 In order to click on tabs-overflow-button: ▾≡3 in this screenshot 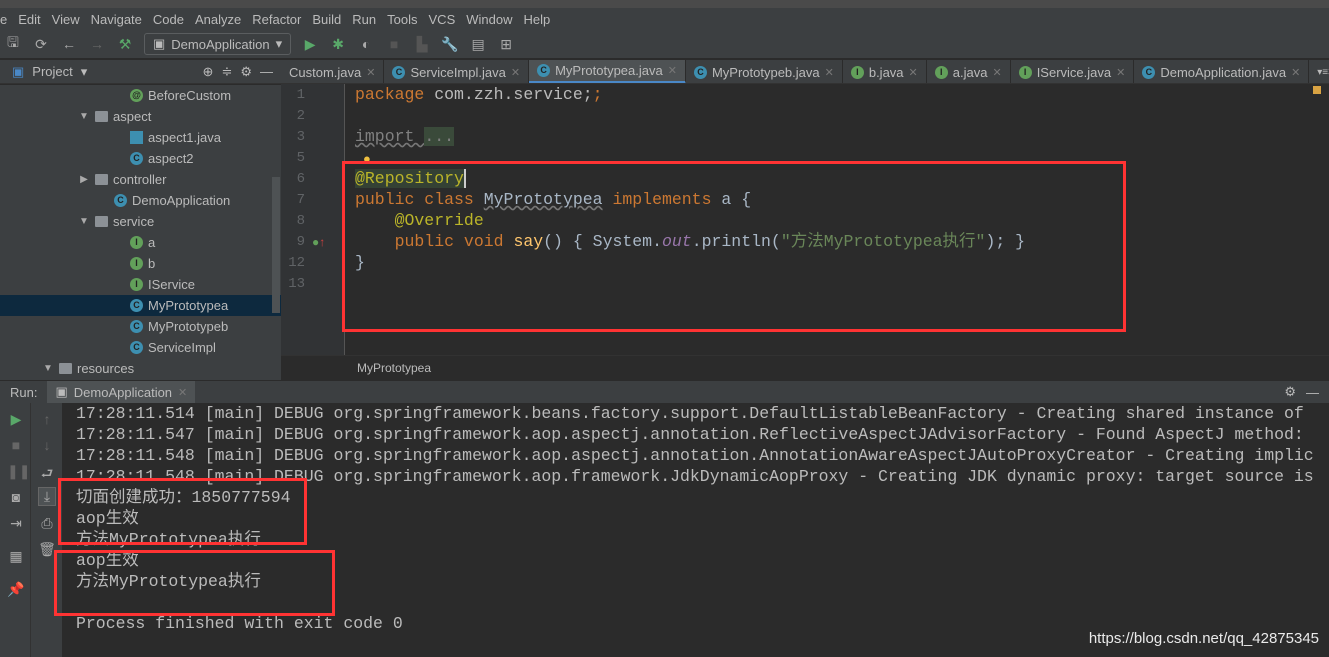, I will do `click(1319, 71)`.